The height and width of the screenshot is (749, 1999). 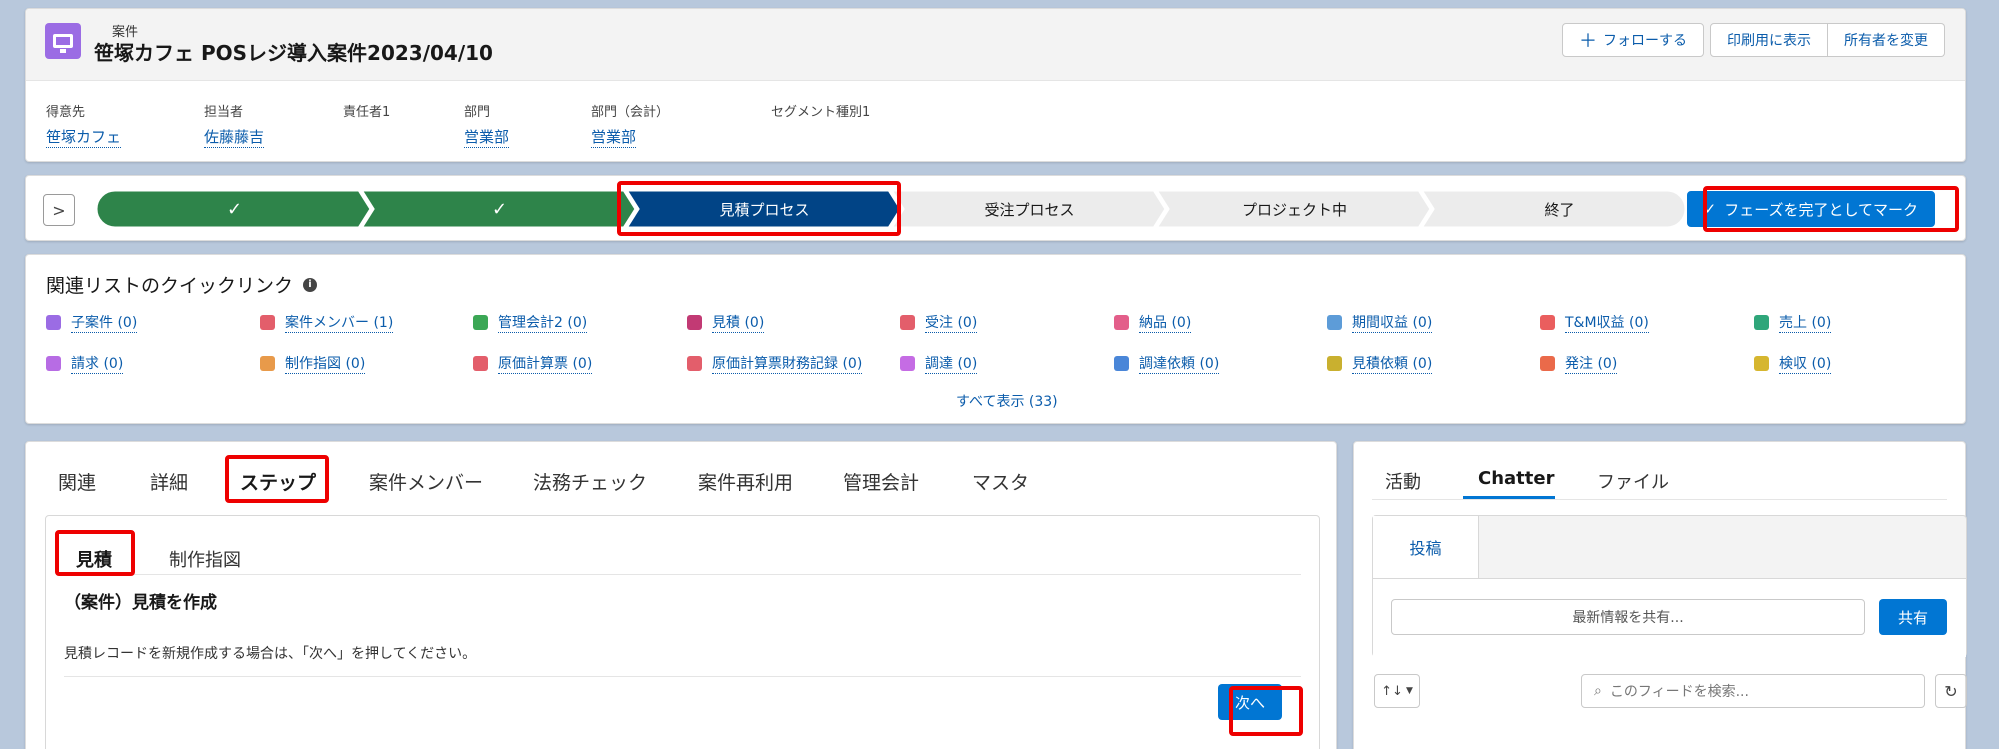 I want to click on refresh-icon: ↻, so click(x=1951, y=691).